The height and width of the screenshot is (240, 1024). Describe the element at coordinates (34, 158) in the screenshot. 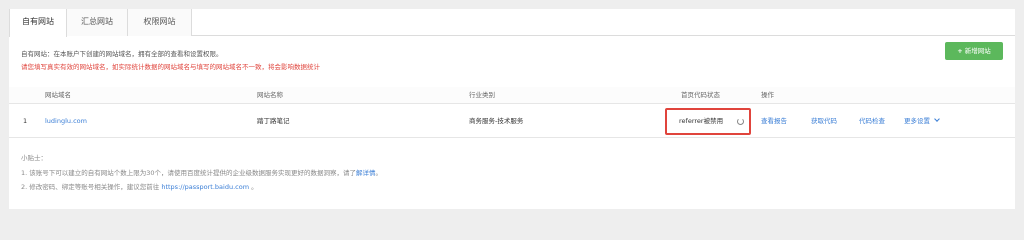

I see `tips-title: 小贴士：` at that location.